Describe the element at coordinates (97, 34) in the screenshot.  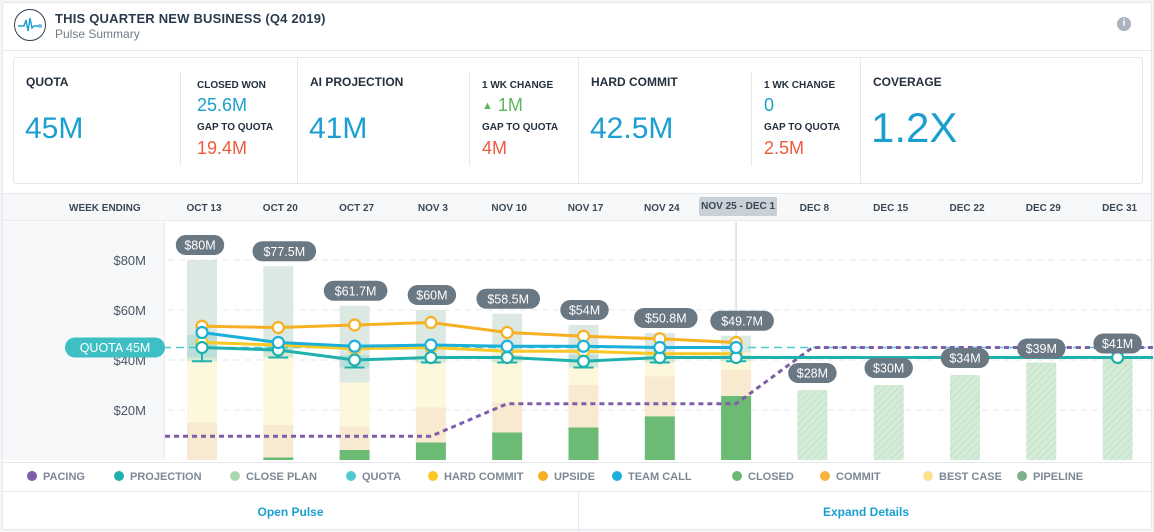
I see `card-subtitle: Pulse Summary` at that location.